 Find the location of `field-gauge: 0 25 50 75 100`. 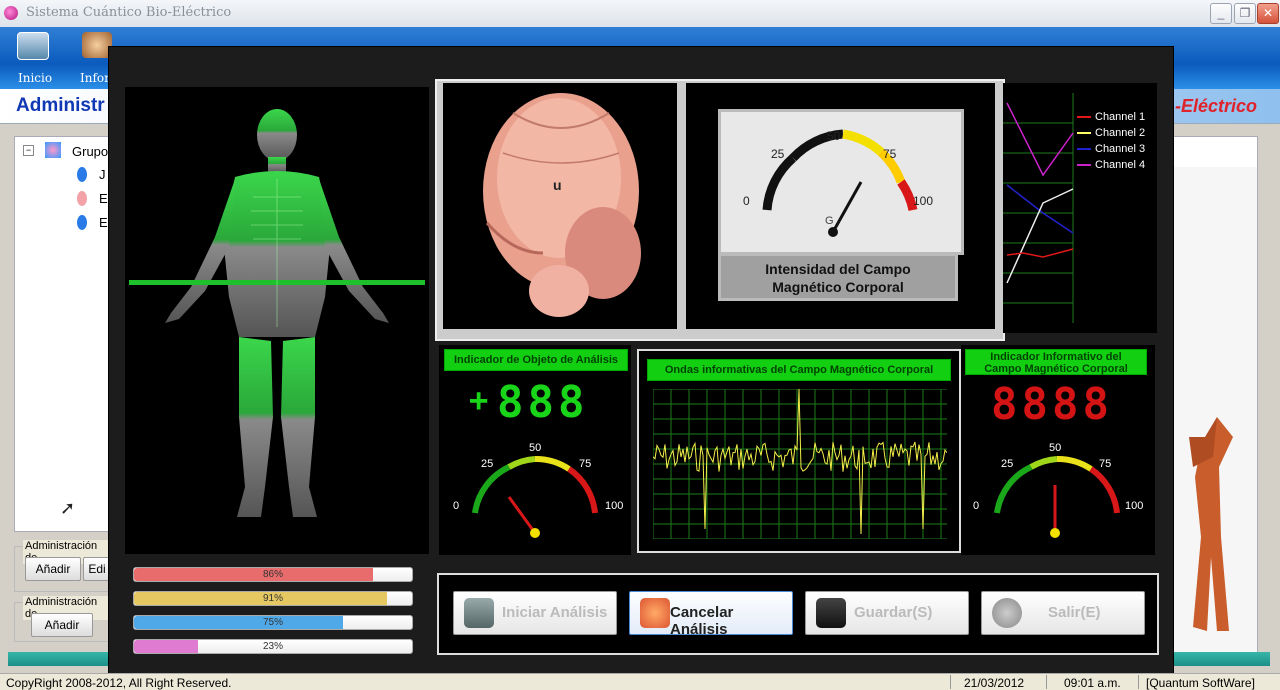

field-gauge: 0 25 50 75 100 is located at coordinates (1058, 490).